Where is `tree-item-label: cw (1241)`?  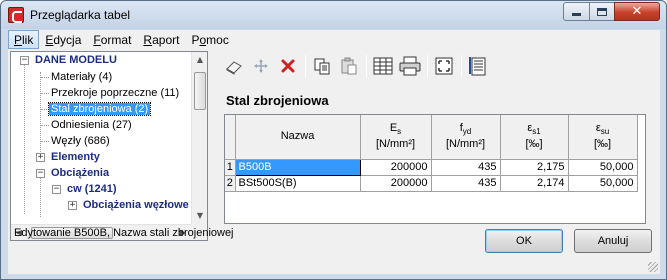
tree-item-label: cw (1241) is located at coordinates (92, 189).